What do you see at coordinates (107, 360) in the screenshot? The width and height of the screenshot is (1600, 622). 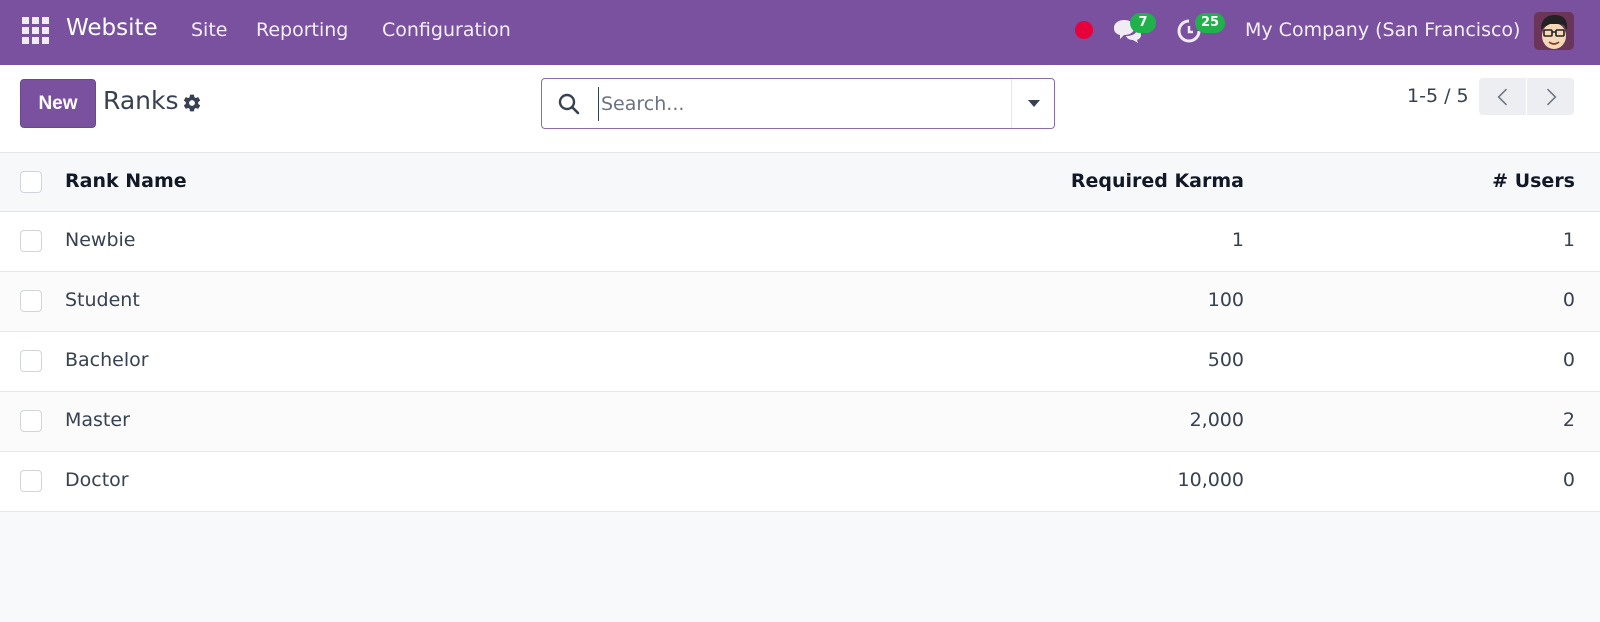 I see `rank-name-cell: Bachelor` at bounding box center [107, 360].